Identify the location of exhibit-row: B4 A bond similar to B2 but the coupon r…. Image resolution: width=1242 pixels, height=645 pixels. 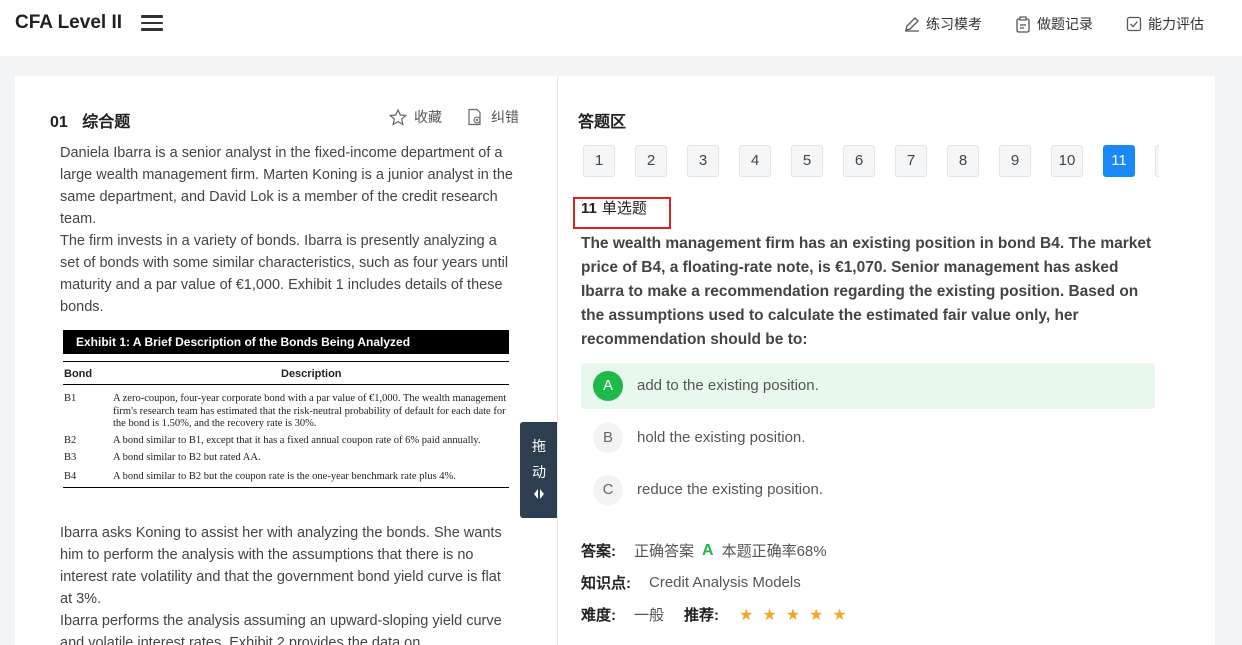
(286, 479).